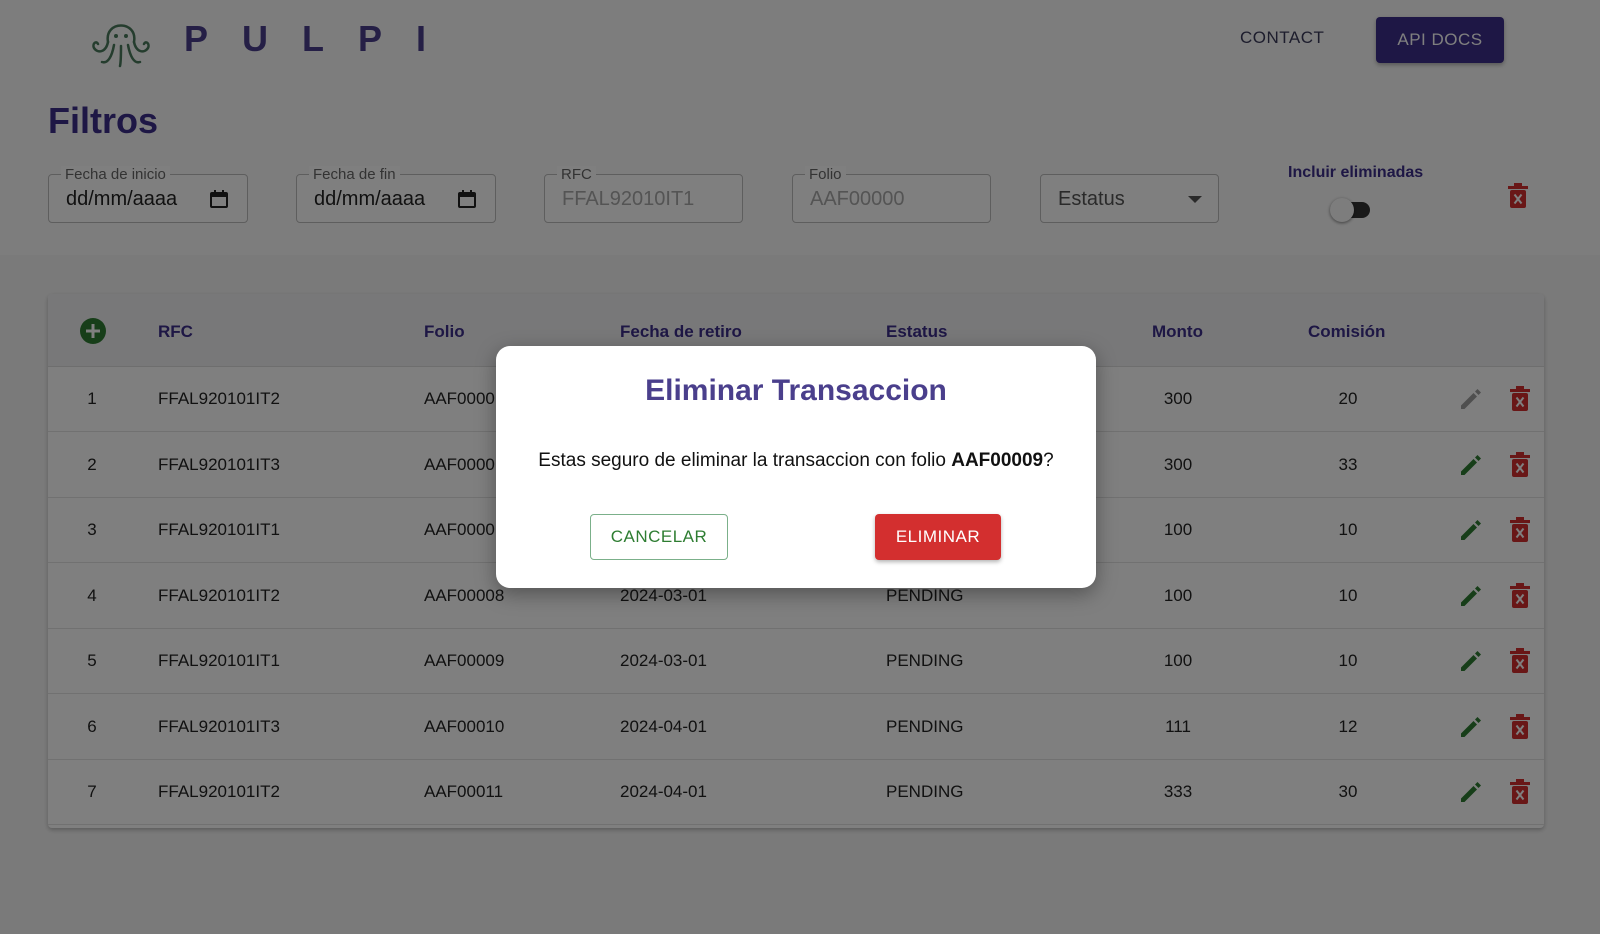  Describe the element at coordinates (1048, 460) in the screenshot. I see `dialog-message-suffix: ?` at that location.